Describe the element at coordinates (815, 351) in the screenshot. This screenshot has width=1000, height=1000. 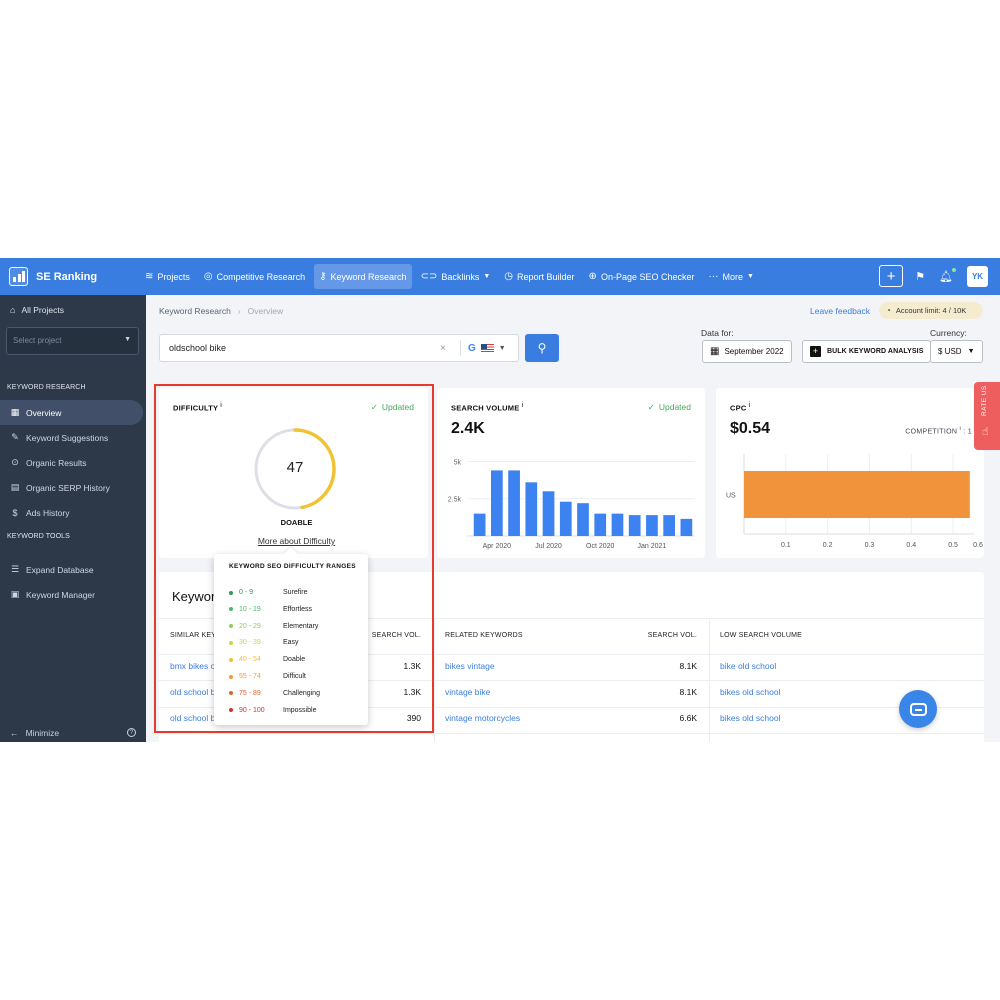
I see `plus-square-icon: +` at that location.